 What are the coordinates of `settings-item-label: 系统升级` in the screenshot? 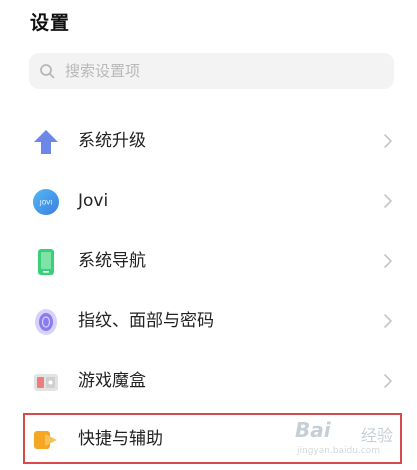 It's located at (112, 141).